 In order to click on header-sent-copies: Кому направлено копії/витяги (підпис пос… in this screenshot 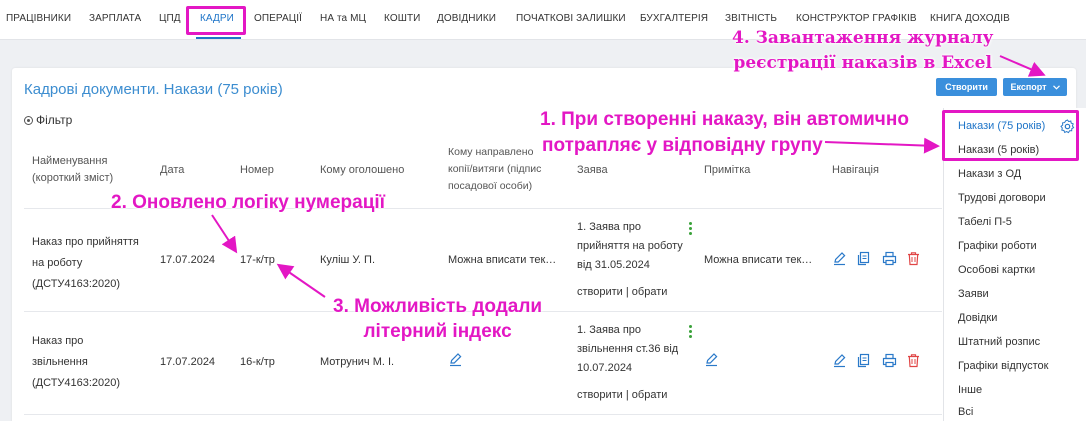, I will do `click(494, 169)`.